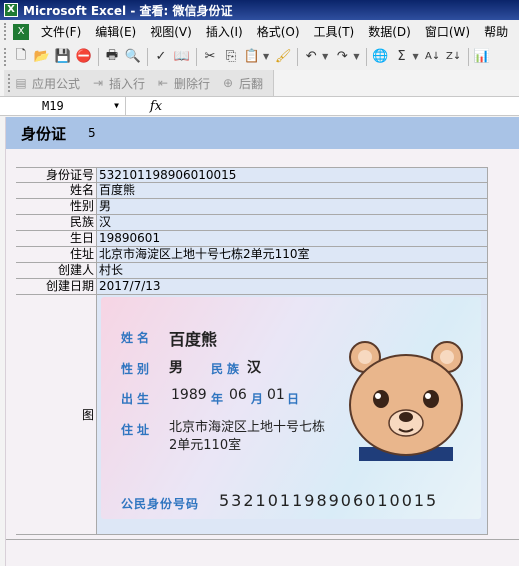  Describe the element at coordinates (266, 56) in the screenshot. I see `paste-dropdown-icon: ▼` at that location.